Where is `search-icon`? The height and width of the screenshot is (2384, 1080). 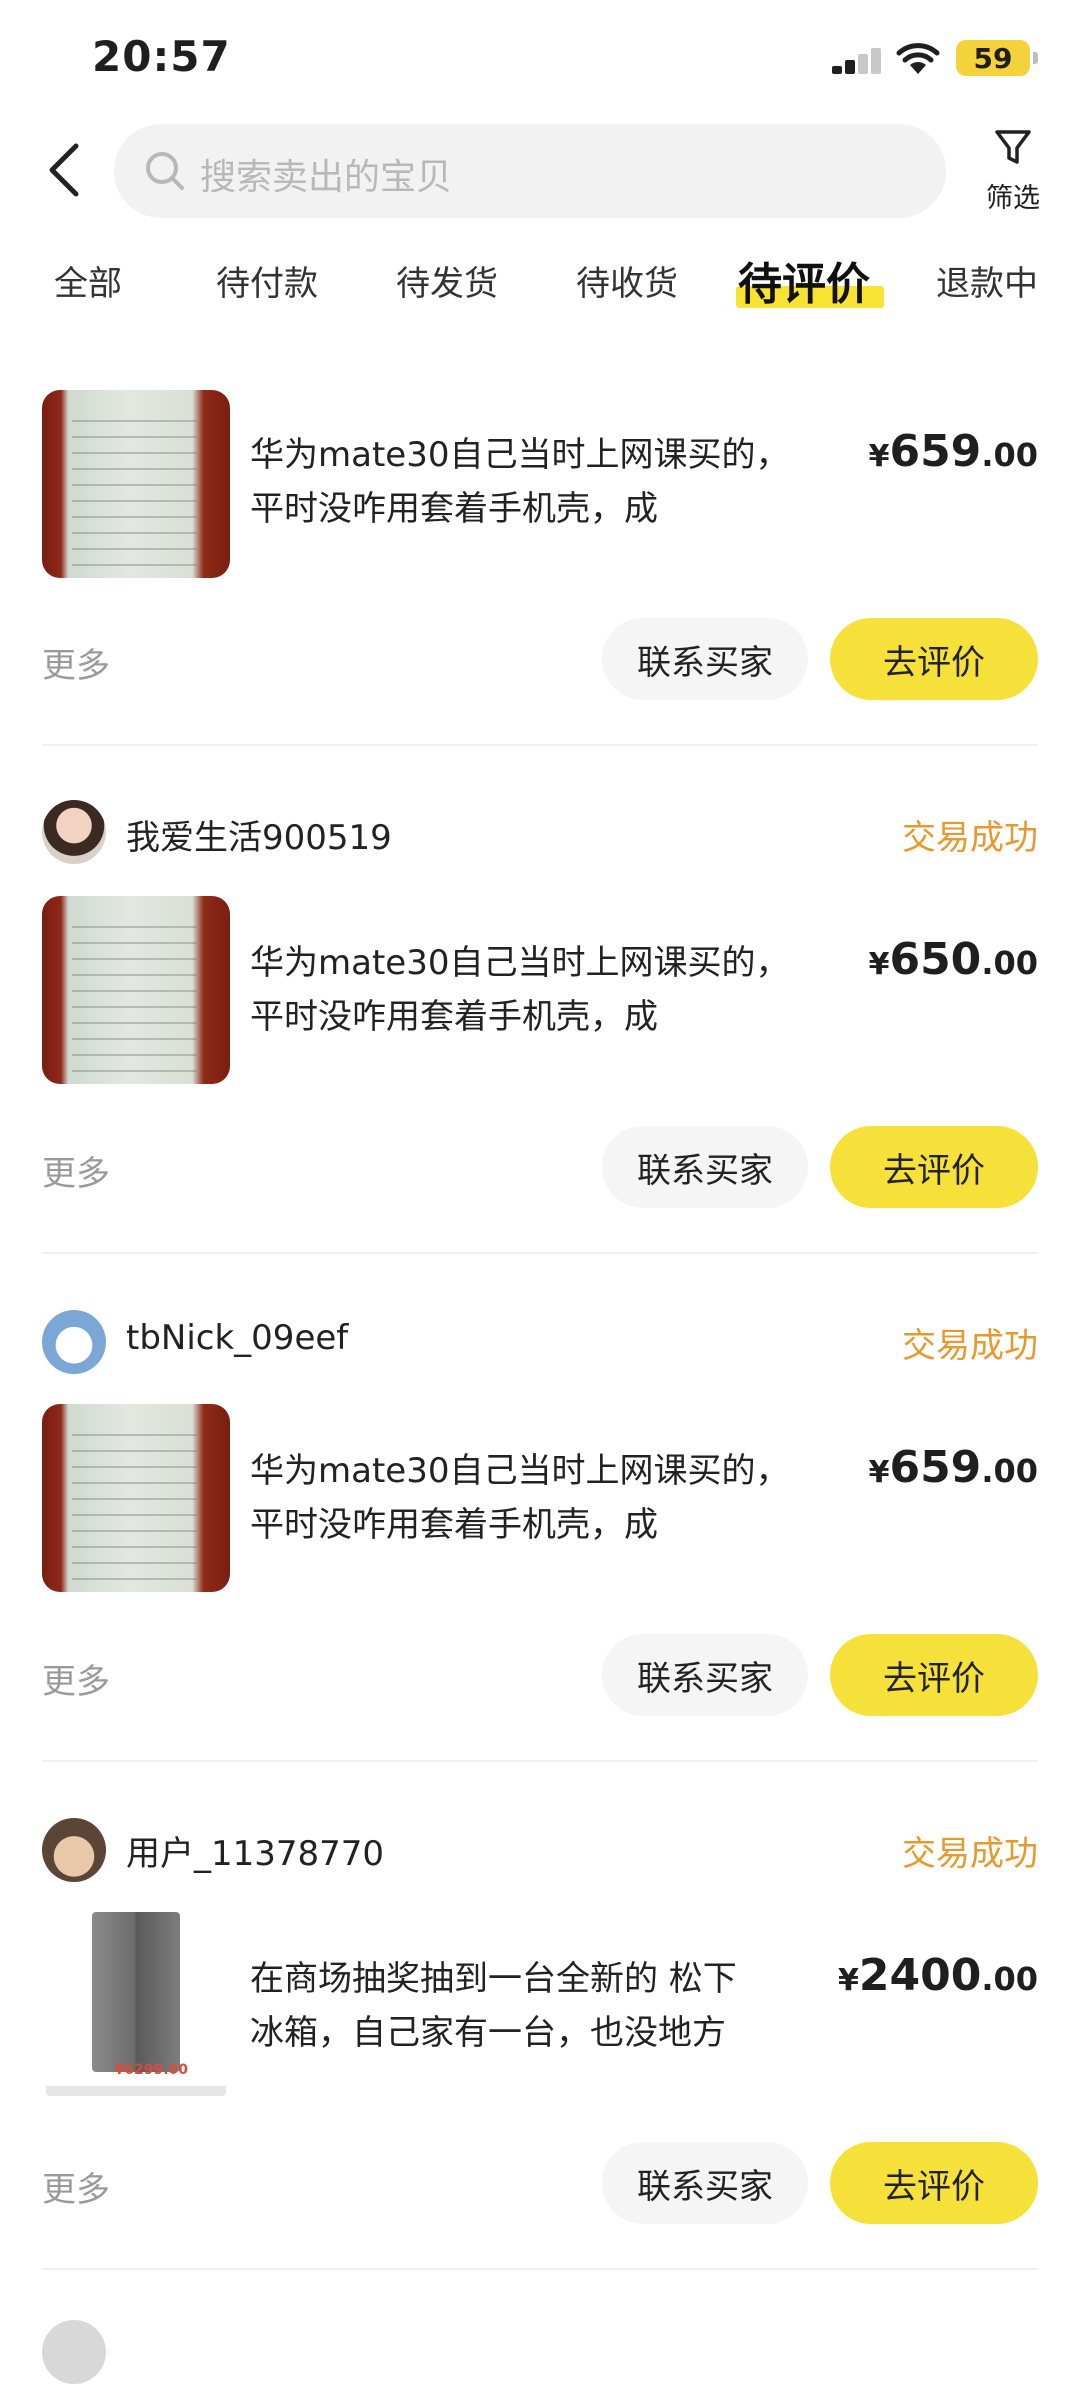
search-icon is located at coordinates (165, 171).